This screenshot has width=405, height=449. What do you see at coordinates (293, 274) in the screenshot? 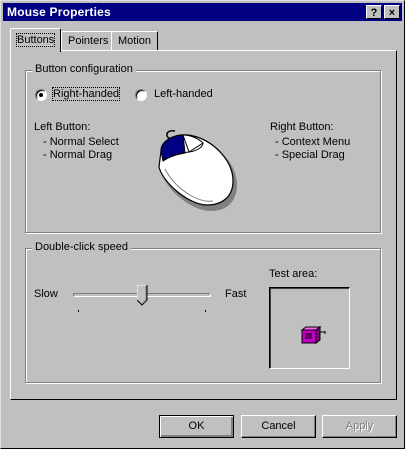
I see `test-area-label: Test area:` at bounding box center [293, 274].